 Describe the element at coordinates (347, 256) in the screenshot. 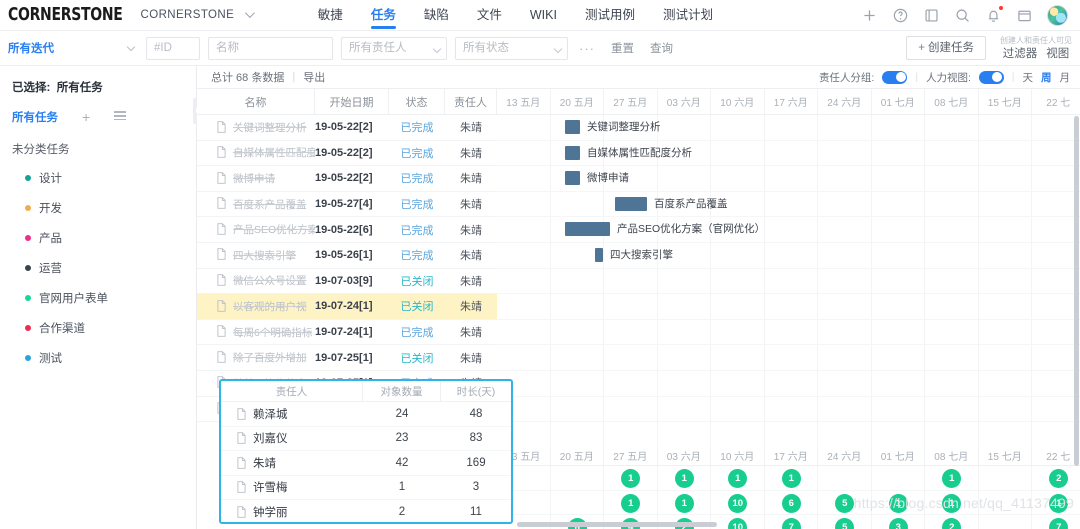

I see `table-row: 四大搜索引擎 19-05-26[1] 已完成 朱靖` at that location.